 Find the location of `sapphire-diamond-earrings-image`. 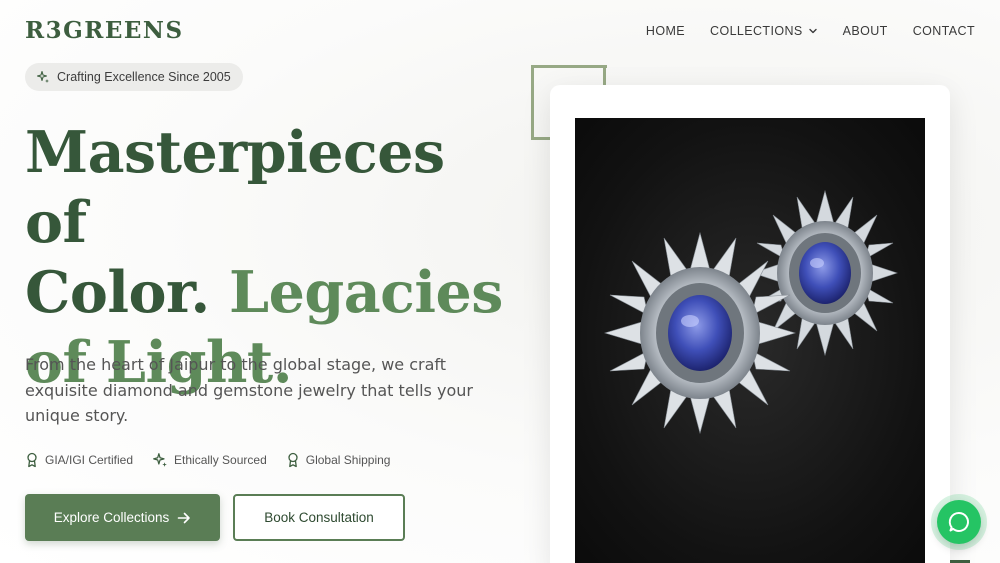

sapphire-diamond-earrings-image is located at coordinates (750, 312).